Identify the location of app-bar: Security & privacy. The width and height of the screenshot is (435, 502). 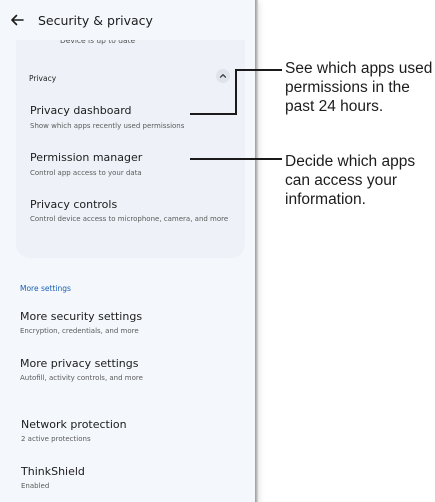
(127, 20).